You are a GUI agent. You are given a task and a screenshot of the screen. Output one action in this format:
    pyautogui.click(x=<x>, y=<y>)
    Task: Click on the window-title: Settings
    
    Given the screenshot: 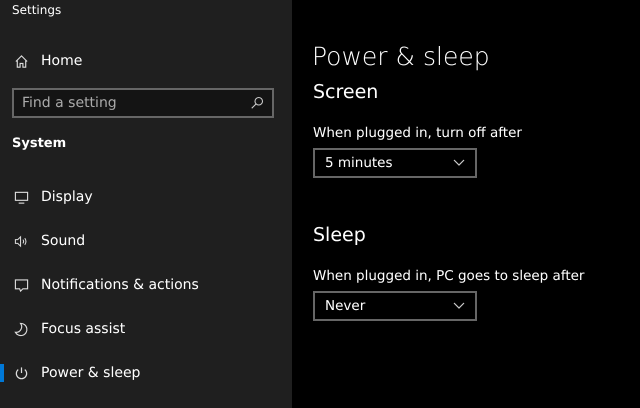 What is the action you would take?
    pyautogui.click(x=36, y=10)
    